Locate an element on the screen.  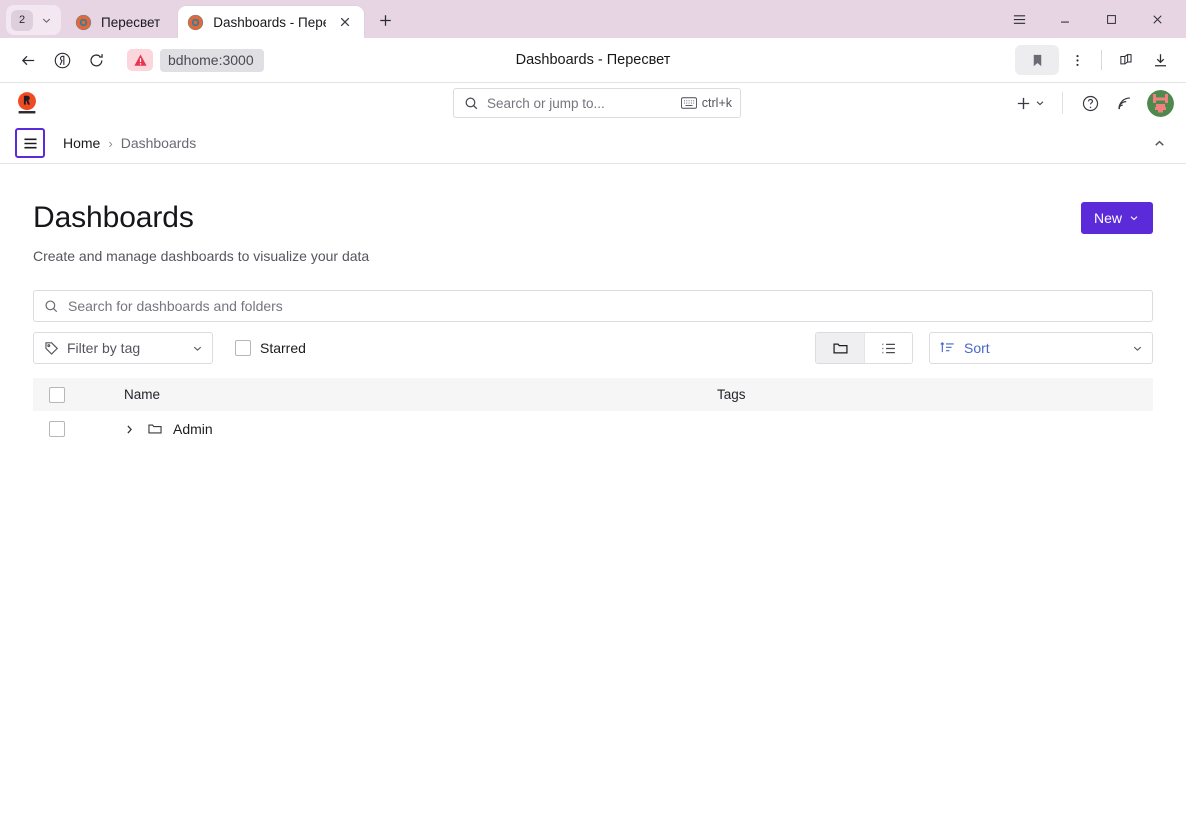
row-folder-name: Admin is located at coordinates (193, 429).